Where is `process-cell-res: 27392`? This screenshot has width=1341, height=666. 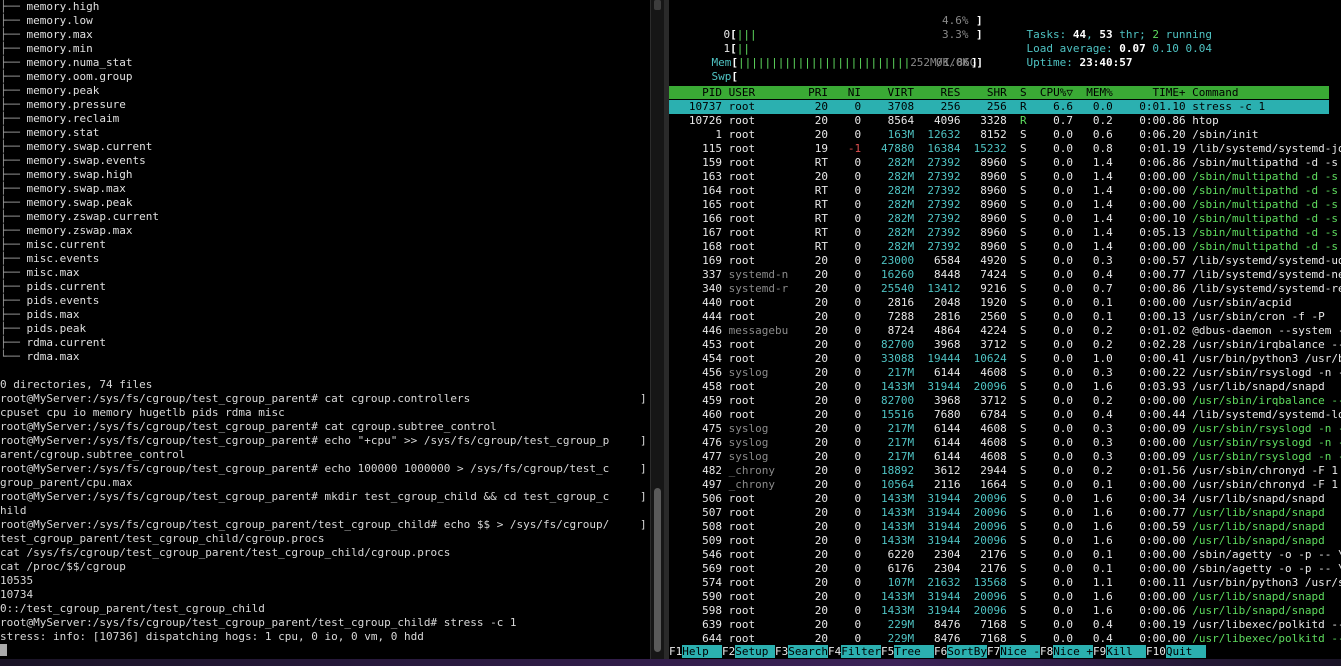 process-cell-res: 27392 is located at coordinates (937, 176).